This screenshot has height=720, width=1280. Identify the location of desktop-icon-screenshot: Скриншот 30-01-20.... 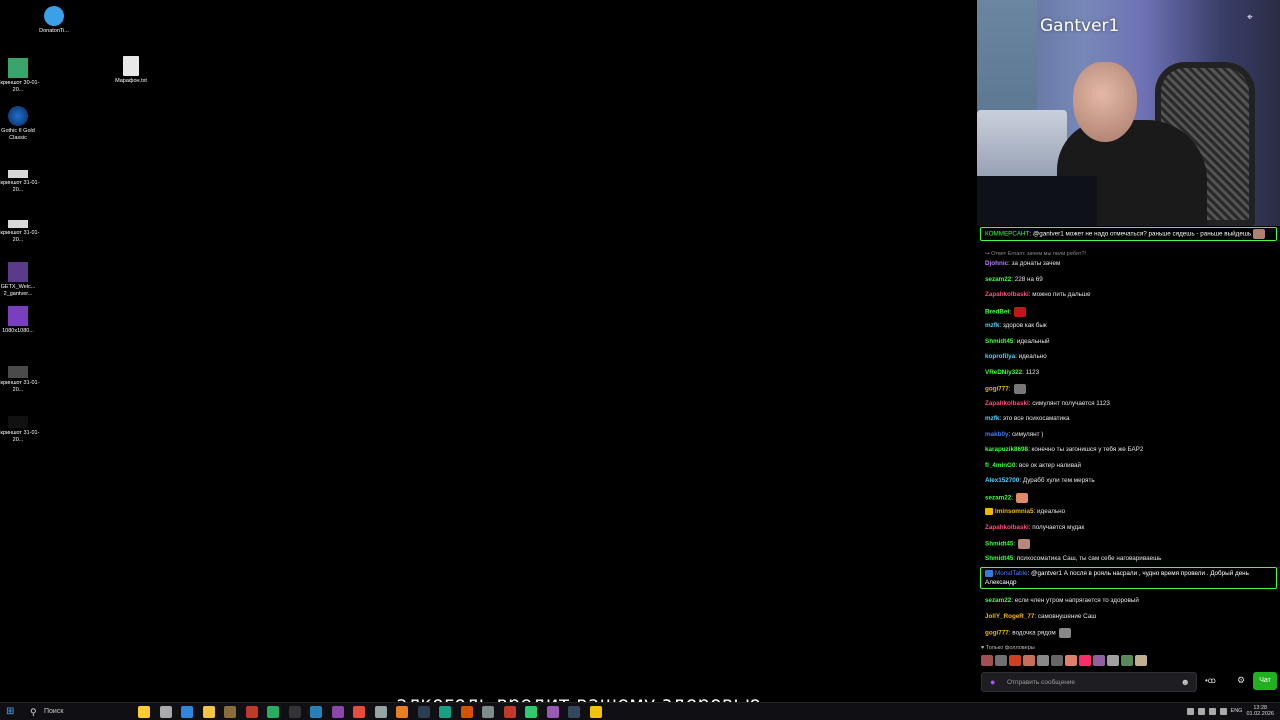
(20, 75).